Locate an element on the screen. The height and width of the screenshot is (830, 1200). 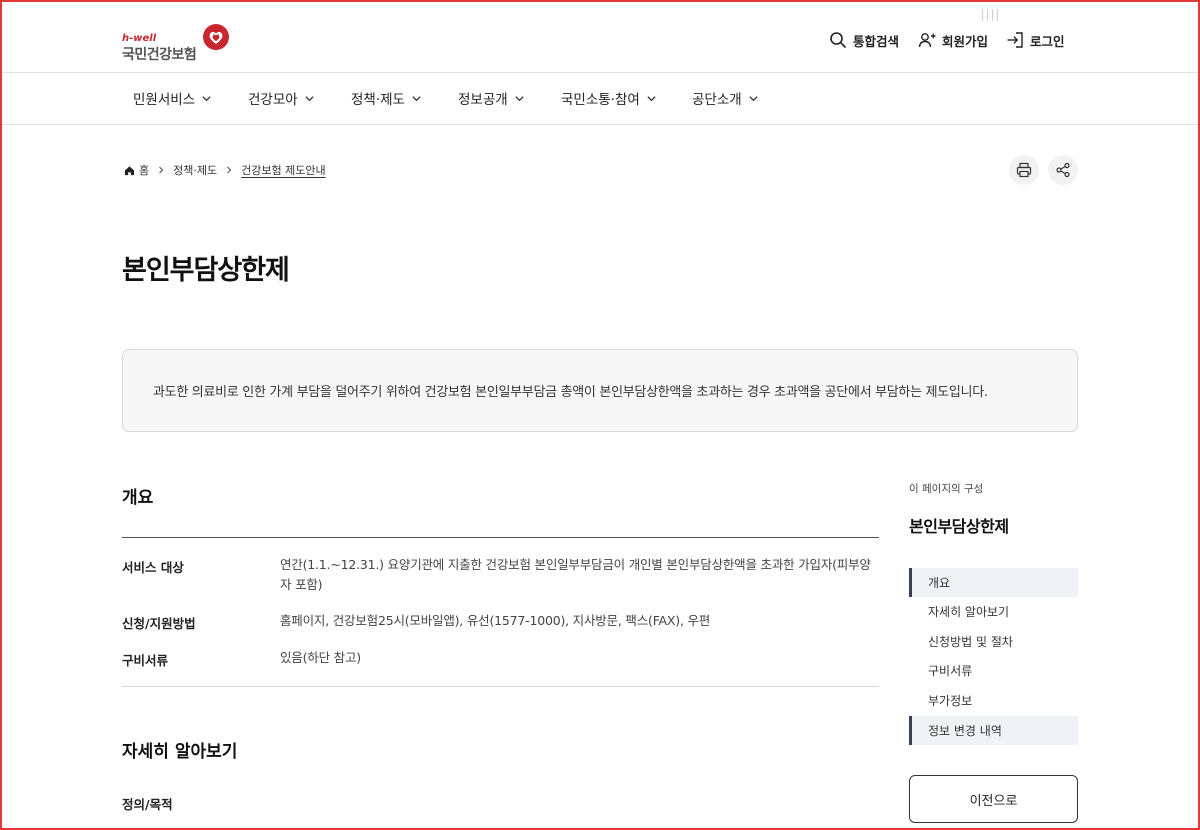
signup-button: 회원가입 is located at coordinates (953, 40).